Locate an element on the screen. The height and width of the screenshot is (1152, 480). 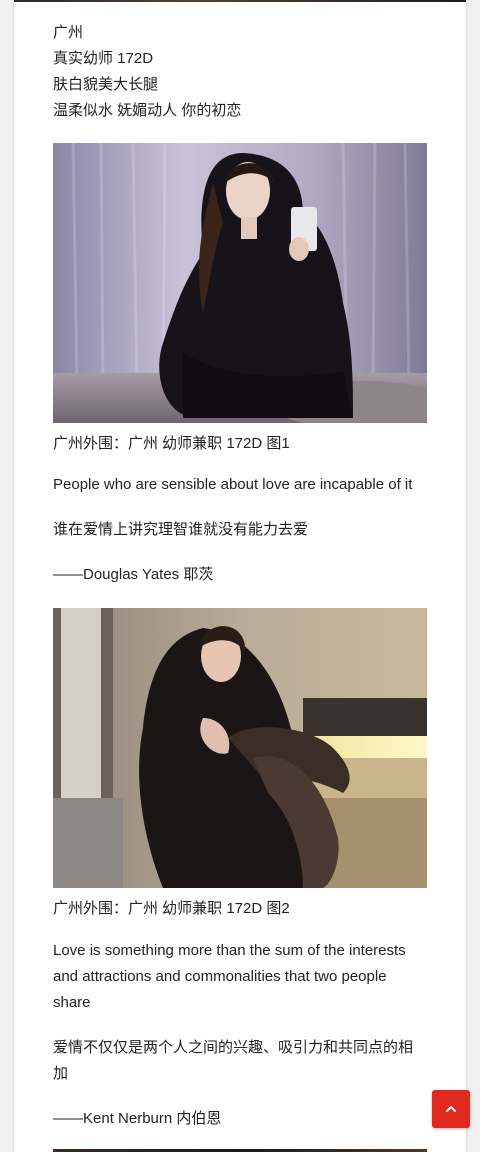
intro-line-profile: 真实幼师 172D is located at coordinates (103, 58).